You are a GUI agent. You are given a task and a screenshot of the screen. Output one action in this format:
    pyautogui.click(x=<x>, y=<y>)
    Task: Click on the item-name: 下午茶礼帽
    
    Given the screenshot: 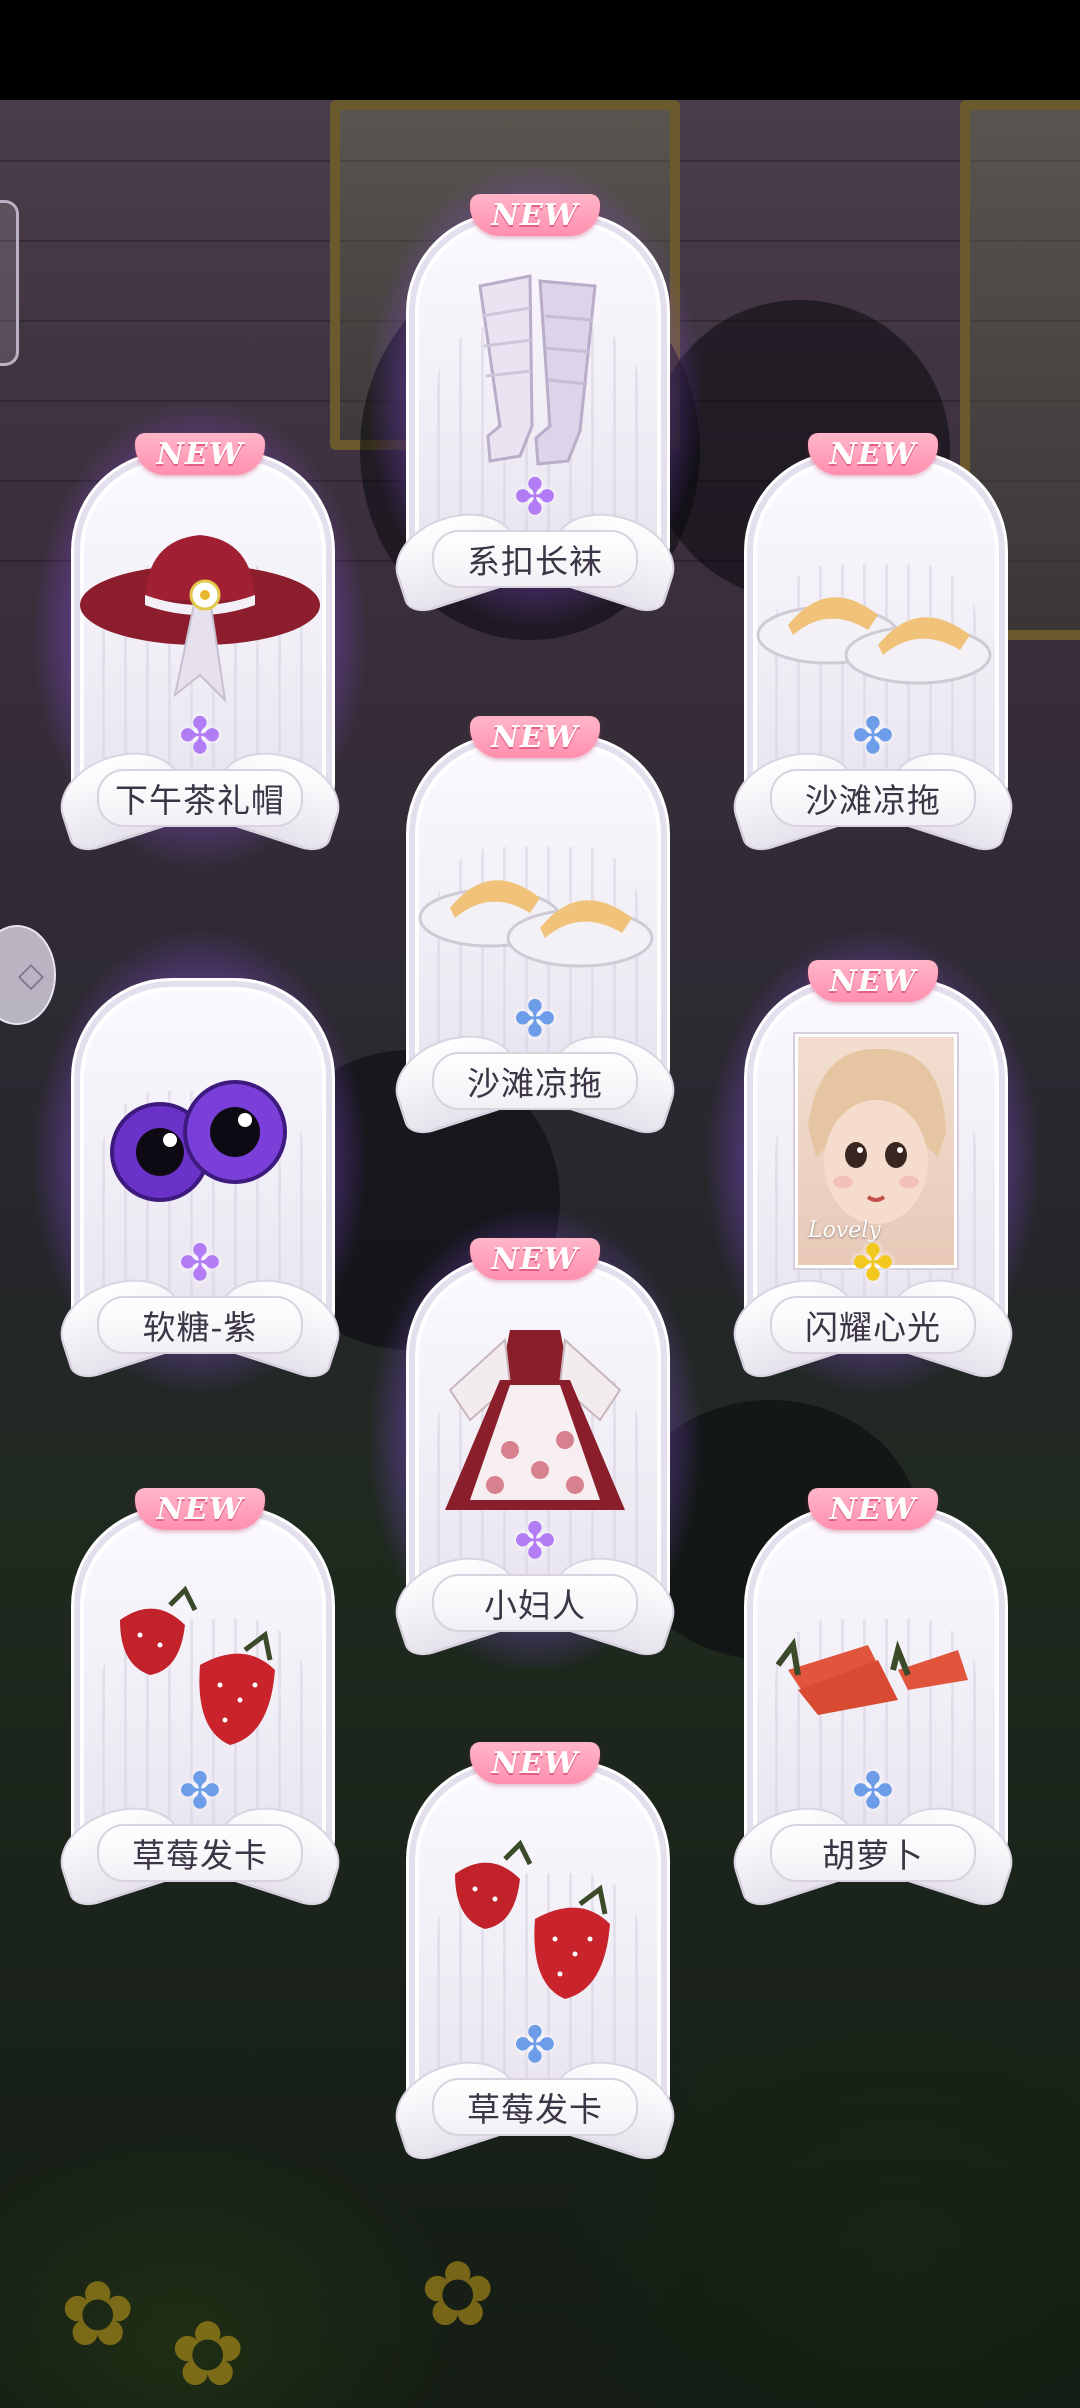 What is the action you would take?
    pyautogui.click(x=200, y=798)
    